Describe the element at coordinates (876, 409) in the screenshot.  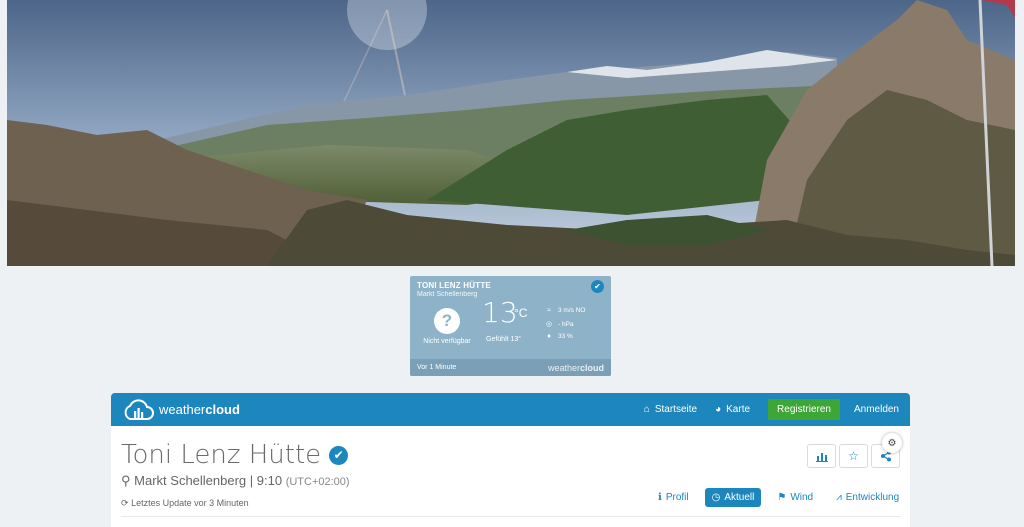
I see `login-button: Anmelden` at that location.